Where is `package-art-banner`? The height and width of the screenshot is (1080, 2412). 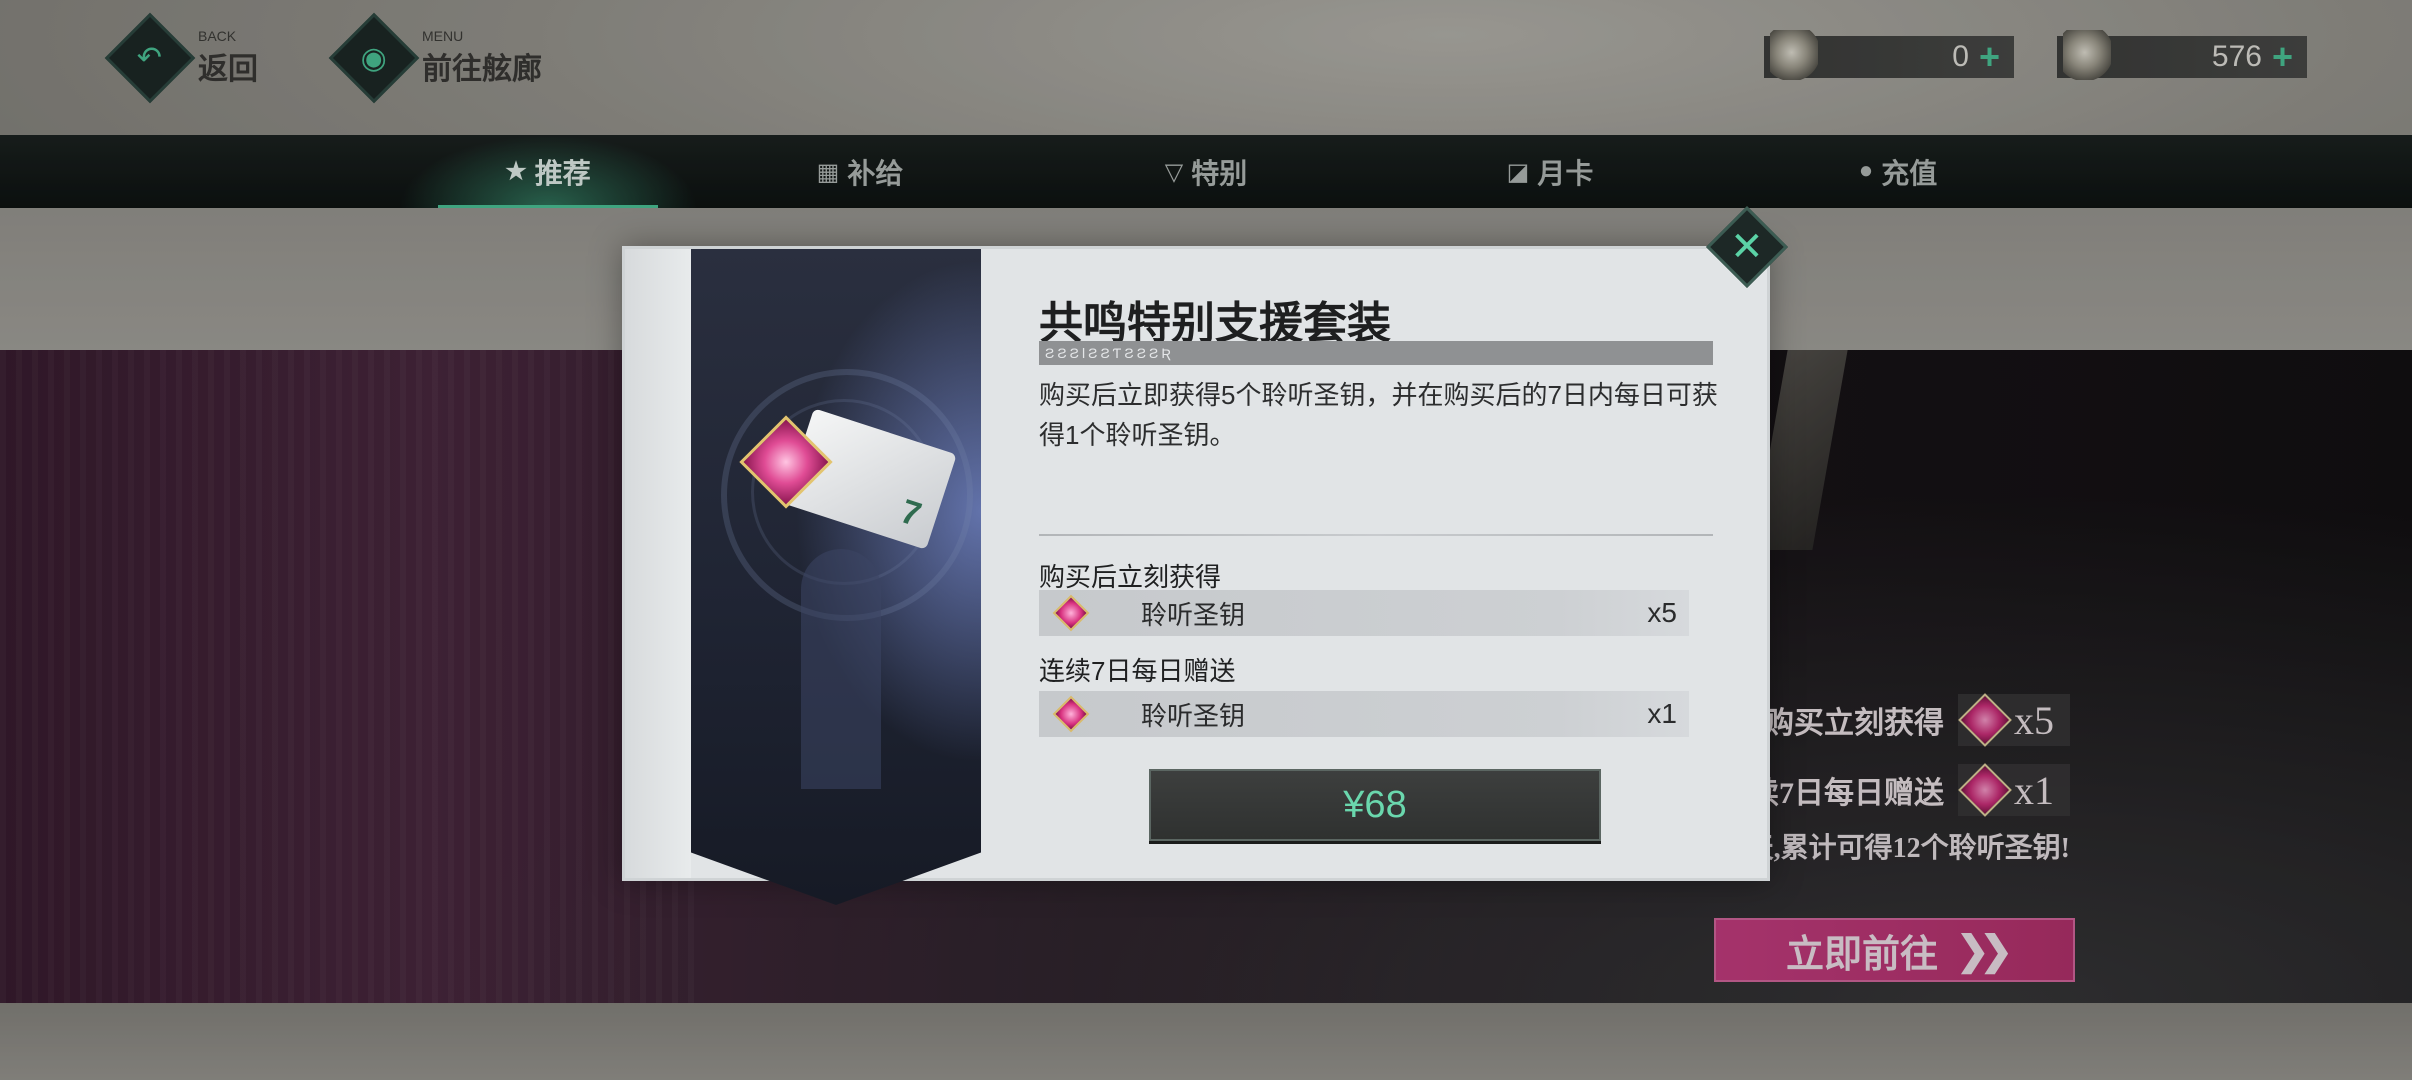
package-art-banner is located at coordinates (836, 577).